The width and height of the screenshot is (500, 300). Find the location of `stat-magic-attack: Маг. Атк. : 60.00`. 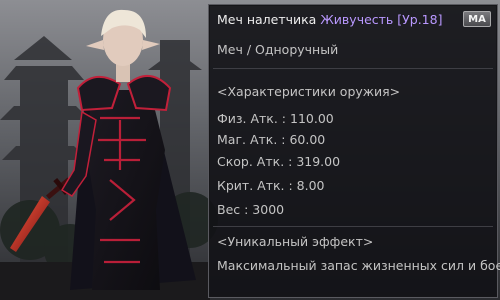

stat-magic-attack: Маг. Атк. : 60.00 is located at coordinates (271, 139).